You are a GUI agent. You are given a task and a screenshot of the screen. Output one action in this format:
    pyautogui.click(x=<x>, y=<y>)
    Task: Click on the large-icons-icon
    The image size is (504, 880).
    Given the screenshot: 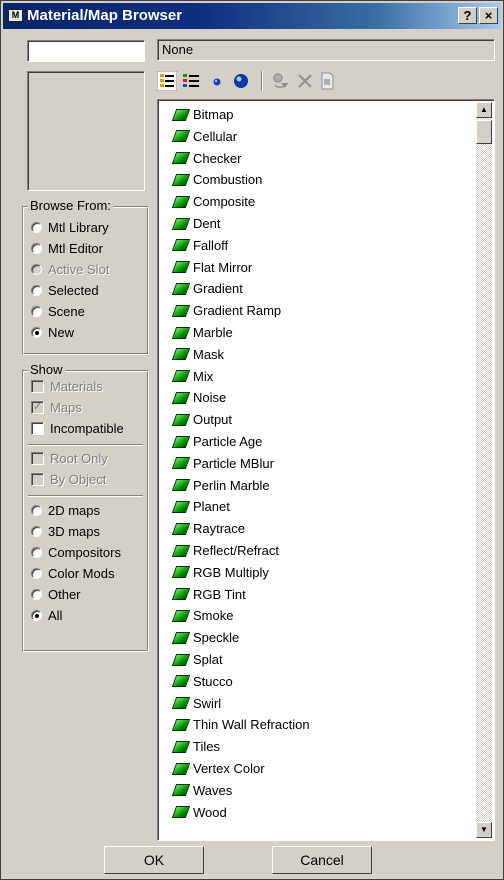 What is the action you would take?
    pyautogui.click(x=241, y=81)
    